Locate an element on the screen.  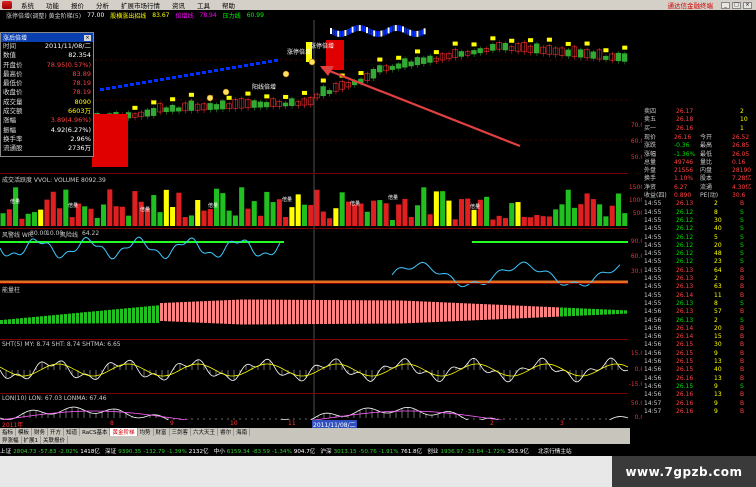
volume-annotation: 倍量 is located at coordinates (355, 204).